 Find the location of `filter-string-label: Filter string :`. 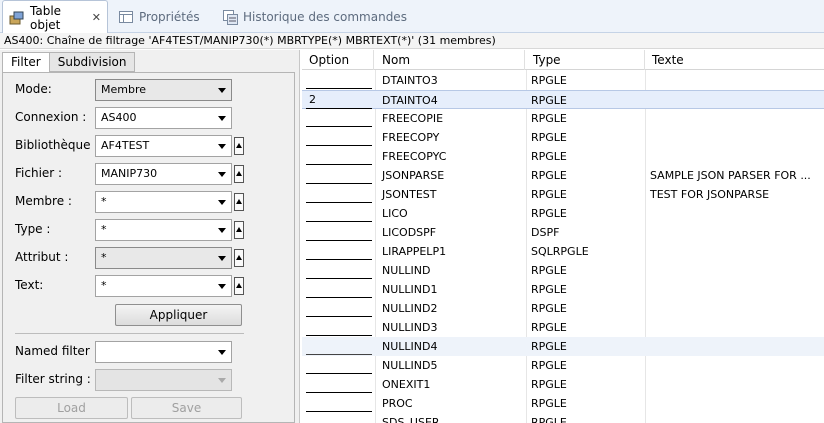

filter-string-label: Filter string : is located at coordinates (53, 379).